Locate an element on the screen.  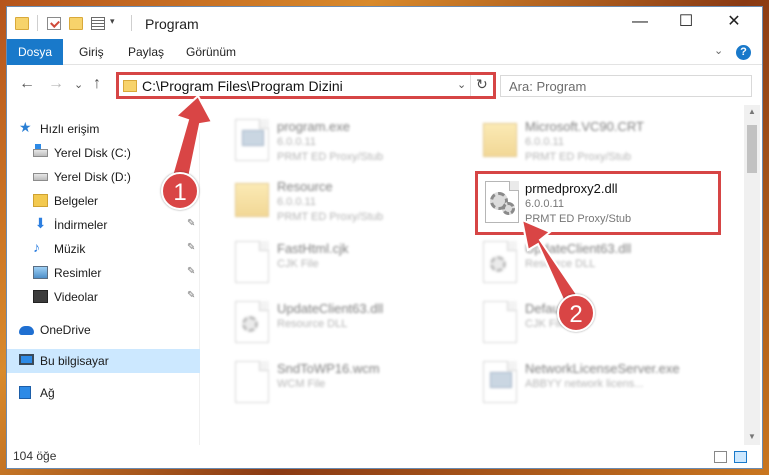
scroll-down-icon: ▼ is located at coordinates (752, 436).